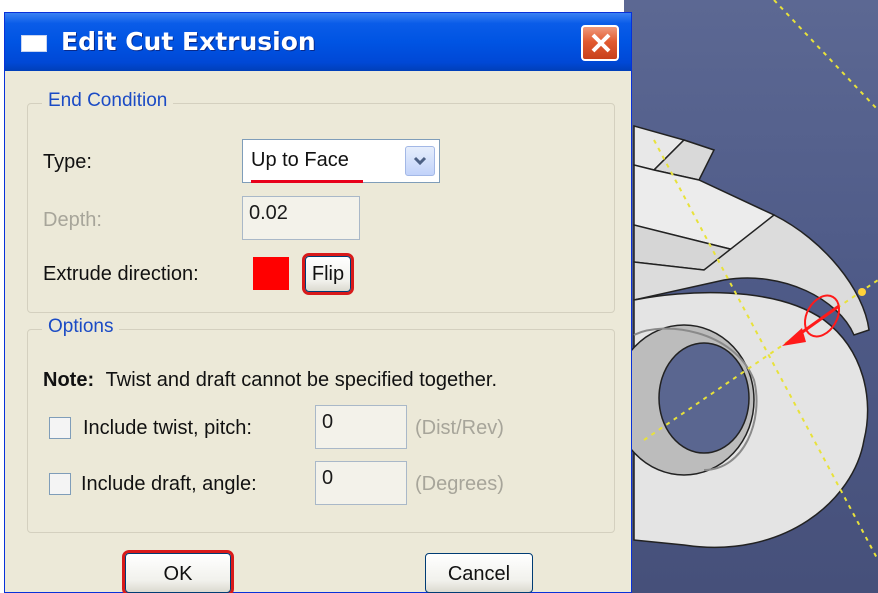  I want to click on annotation-underline, so click(307, 181).